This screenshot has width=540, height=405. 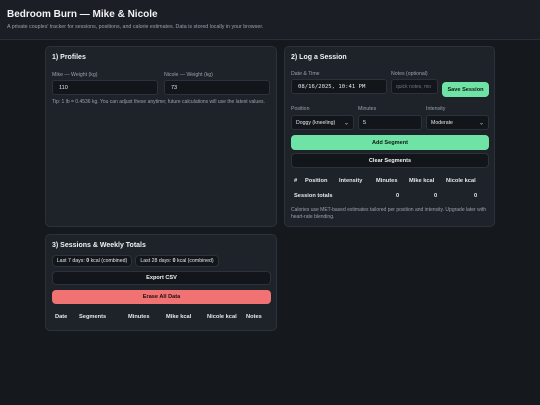 I want to click on last-28-days-badge: Last 28 days: 0 kcal (combined), so click(x=177, y=261).